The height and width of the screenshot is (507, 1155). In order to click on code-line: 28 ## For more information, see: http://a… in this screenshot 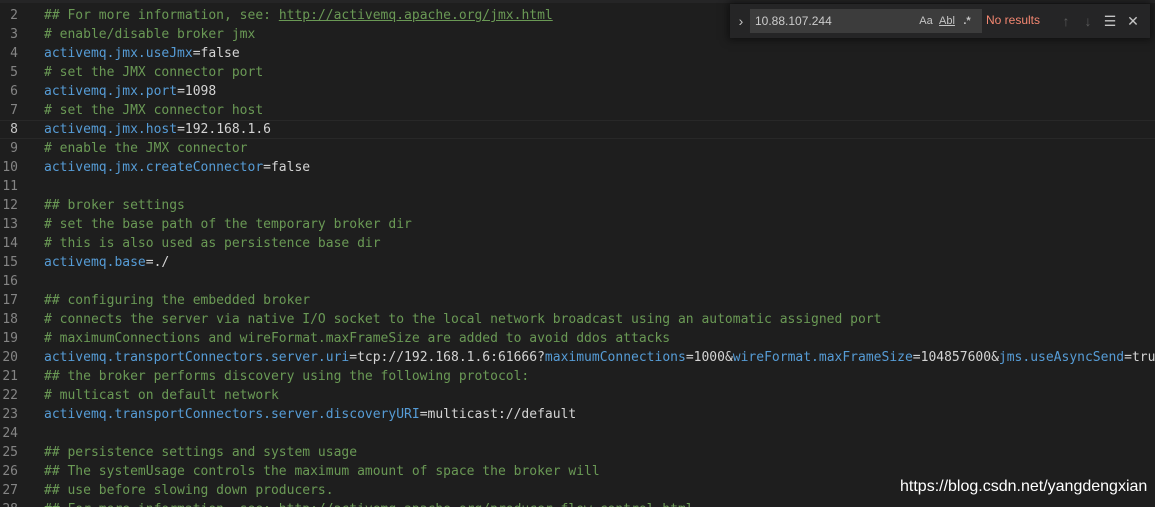, I will do `click(577, 503)`.